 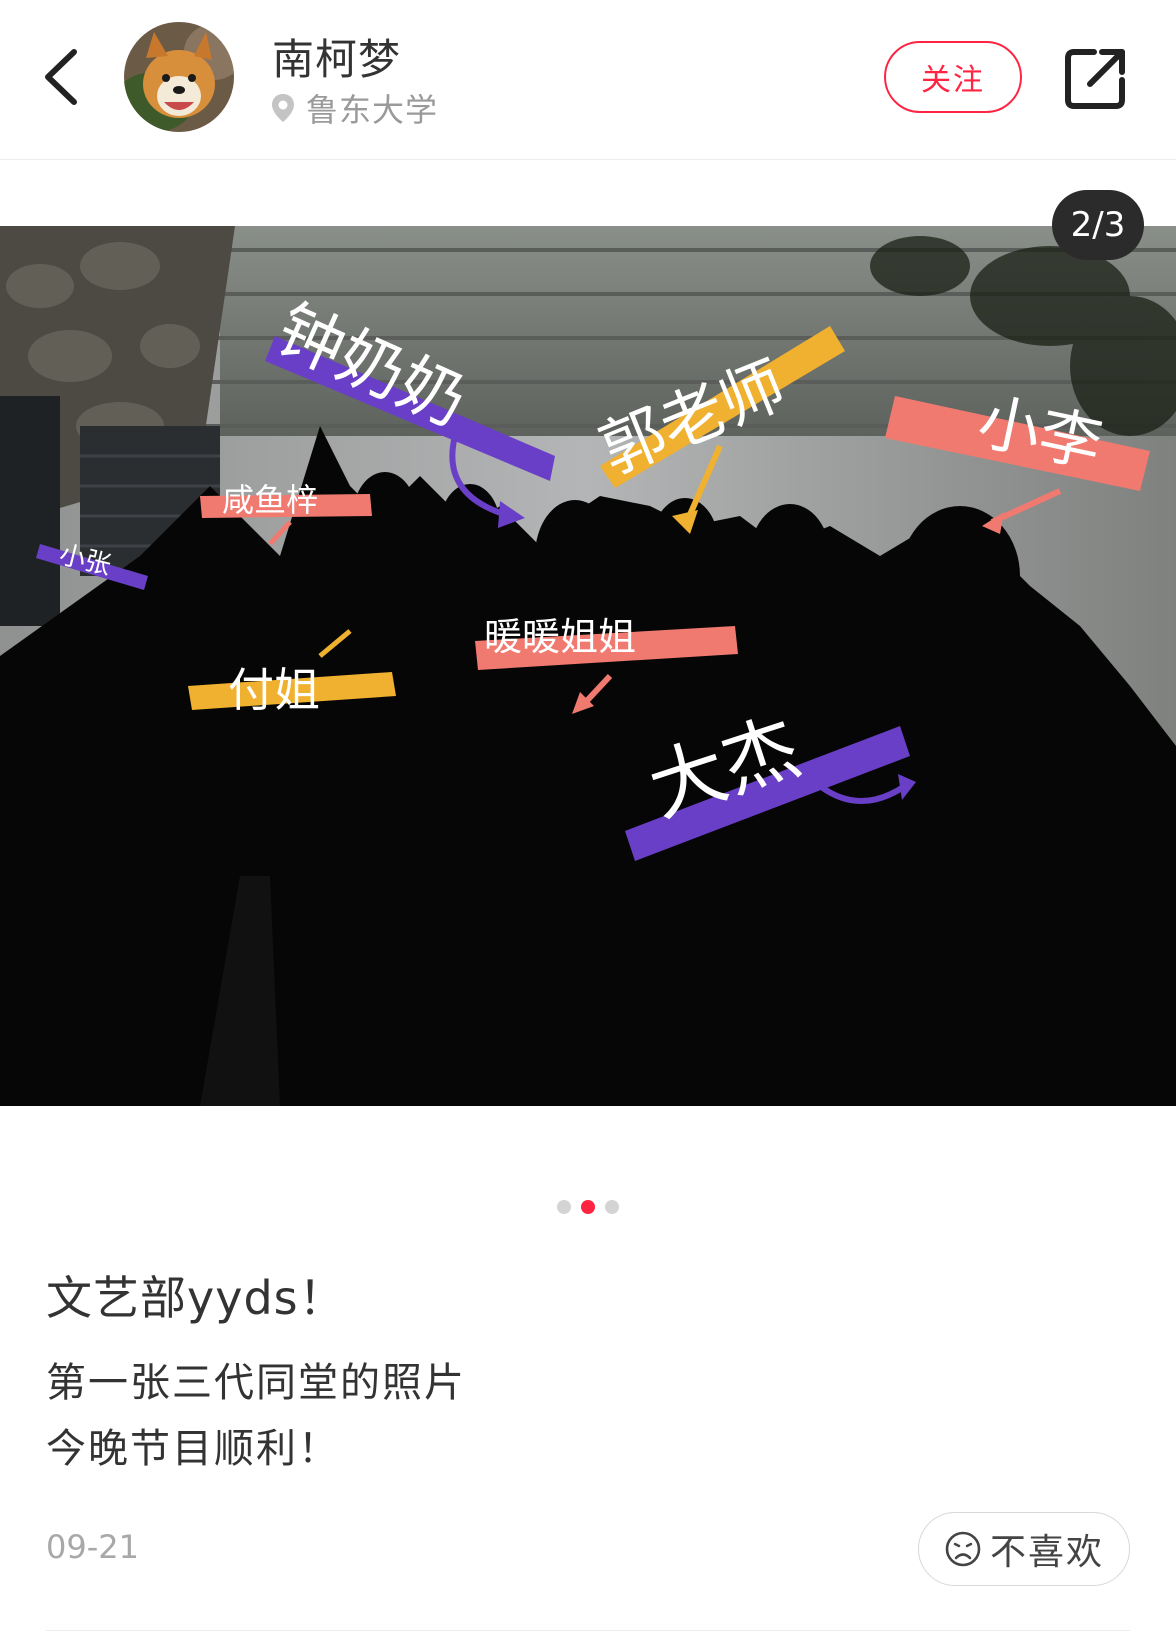 I want to click on photo-counter: 2/3, so click(x=1098, y=225).